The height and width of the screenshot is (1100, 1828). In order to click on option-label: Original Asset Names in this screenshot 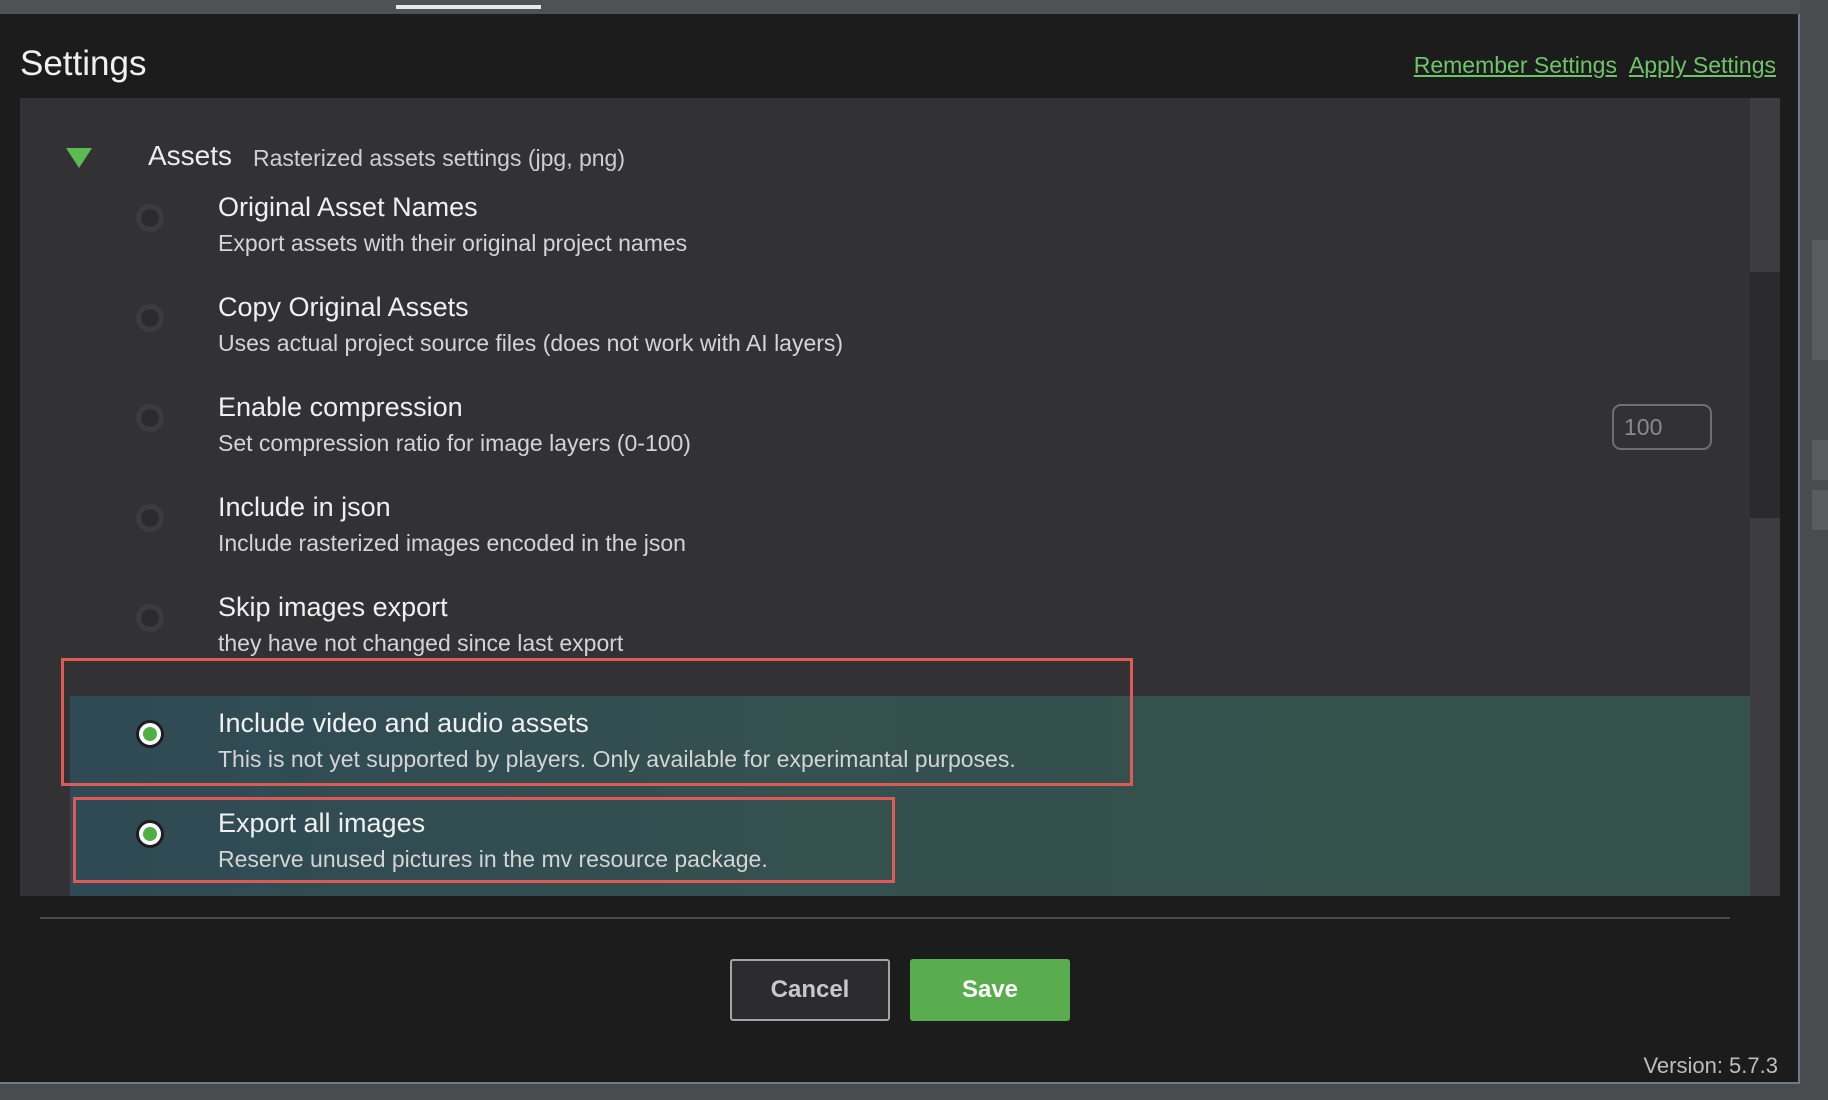, I will do `click(348, 207)`.